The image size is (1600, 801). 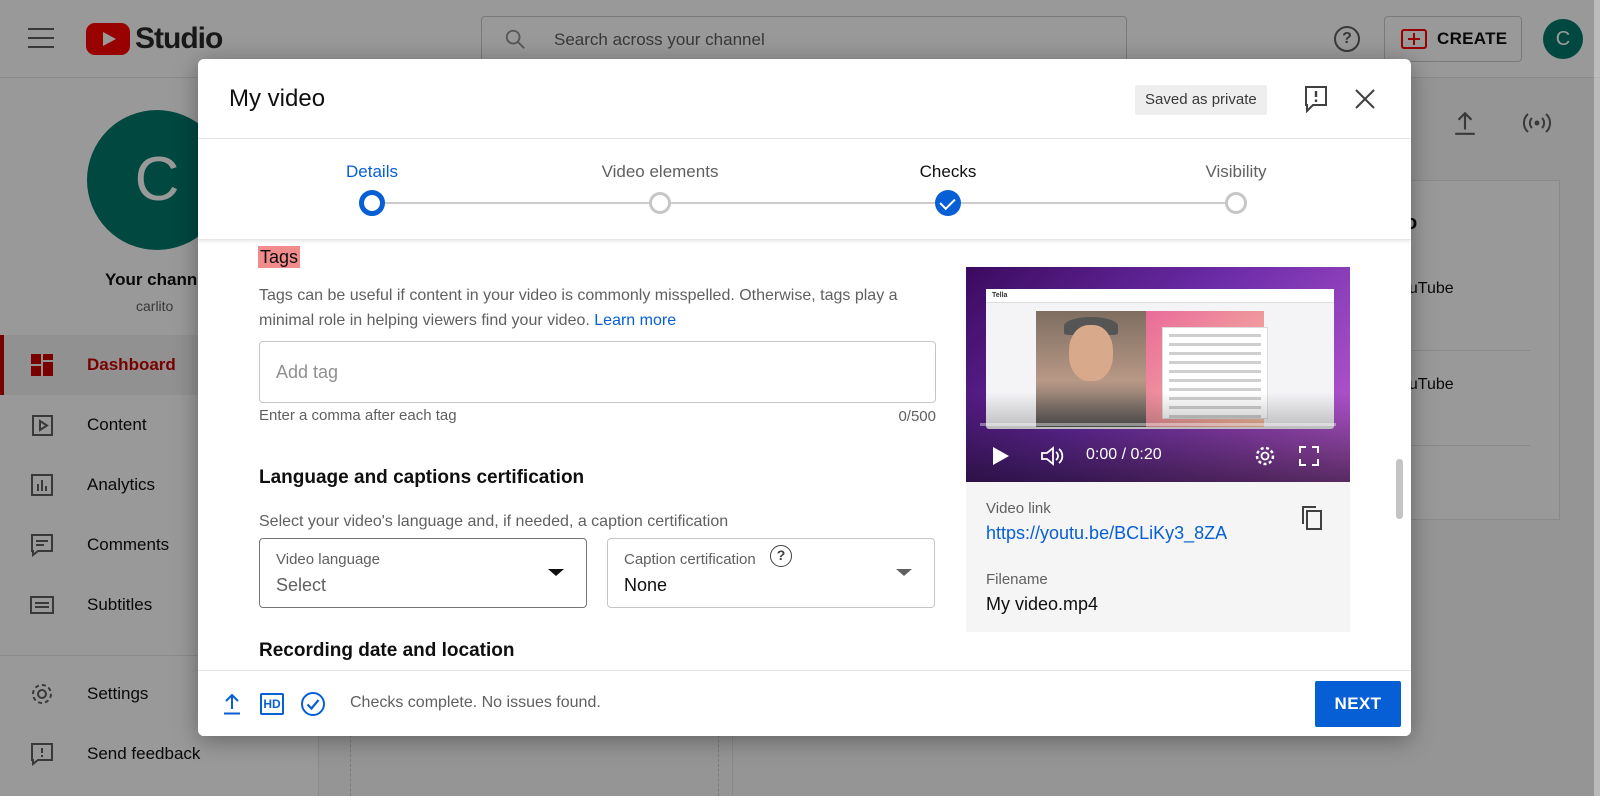 What do you see at coordinates (1265, 456) in the screenshot?
I see `settings-icon` at bounding box center [1265, 456].